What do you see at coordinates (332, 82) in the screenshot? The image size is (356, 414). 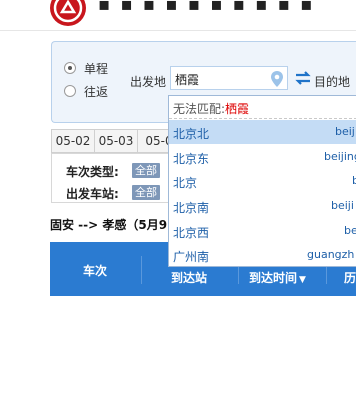 I see `to-station-label: 目的地` at bounding box center [332, 82].